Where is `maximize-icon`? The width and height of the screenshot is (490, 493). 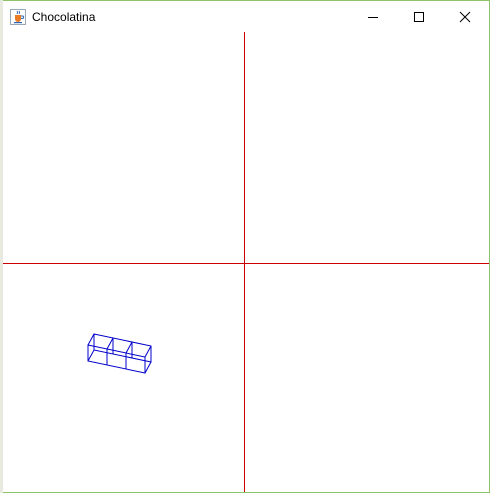
maximize-icon is located at coordinates (419, 16).